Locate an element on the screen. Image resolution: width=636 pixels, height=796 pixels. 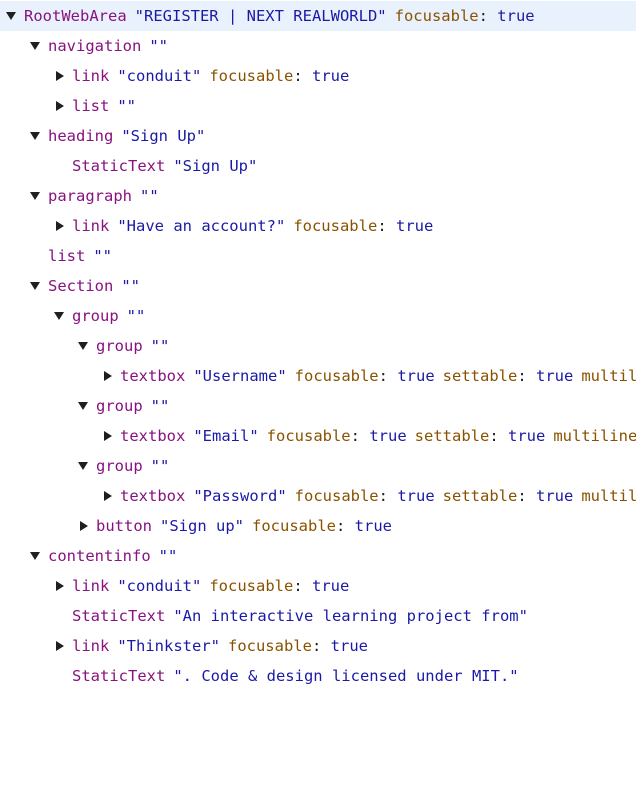
tree-node-footer-link-thinkster: link "Thinkster" focusable: true is located at coordinates (318, 646).